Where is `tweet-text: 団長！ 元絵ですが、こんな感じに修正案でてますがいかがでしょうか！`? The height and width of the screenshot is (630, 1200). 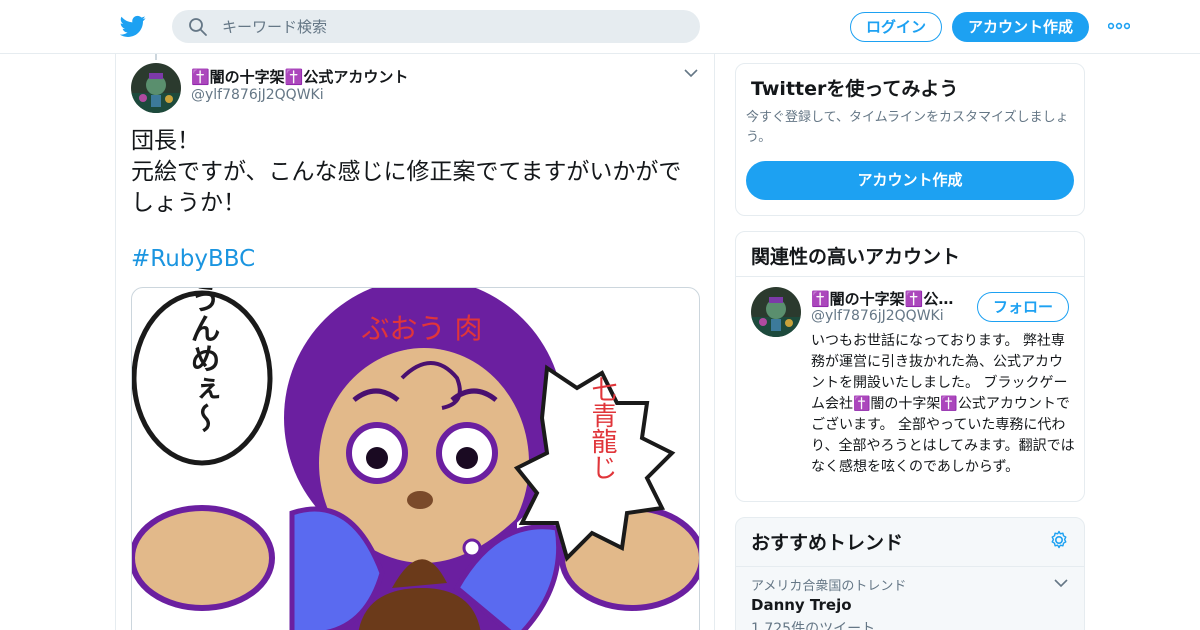
tweet-text: 団長！ 元絵ですが、こんな感じに修正案でてますがいかがでしょうか！ is located at coordinates (406, 172).